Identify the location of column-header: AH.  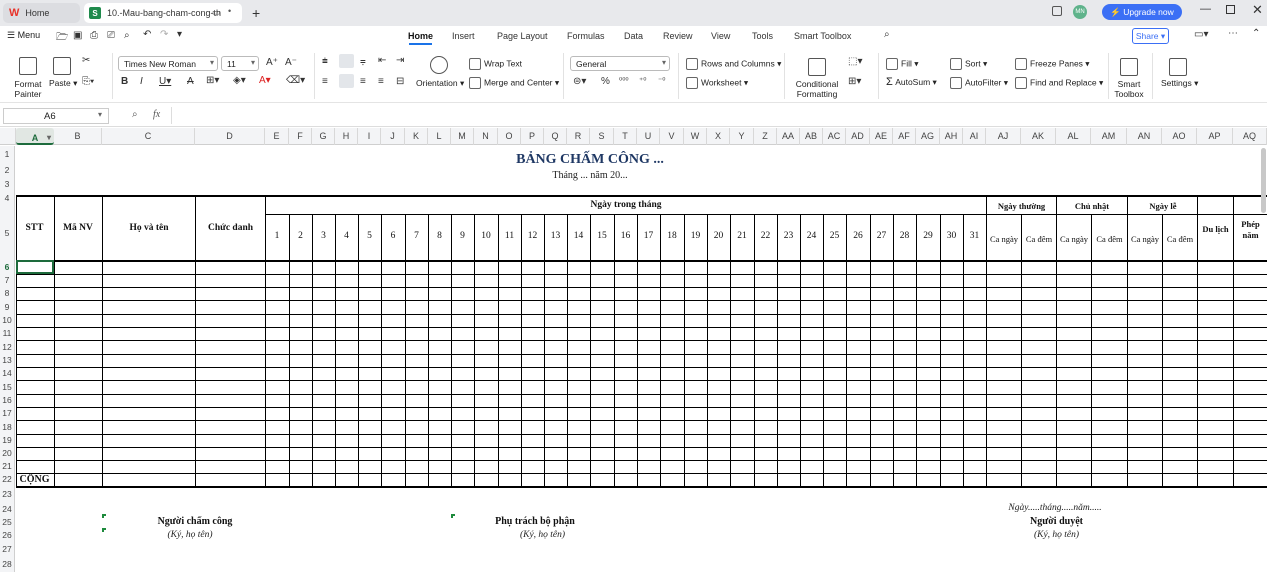
(951, 136).